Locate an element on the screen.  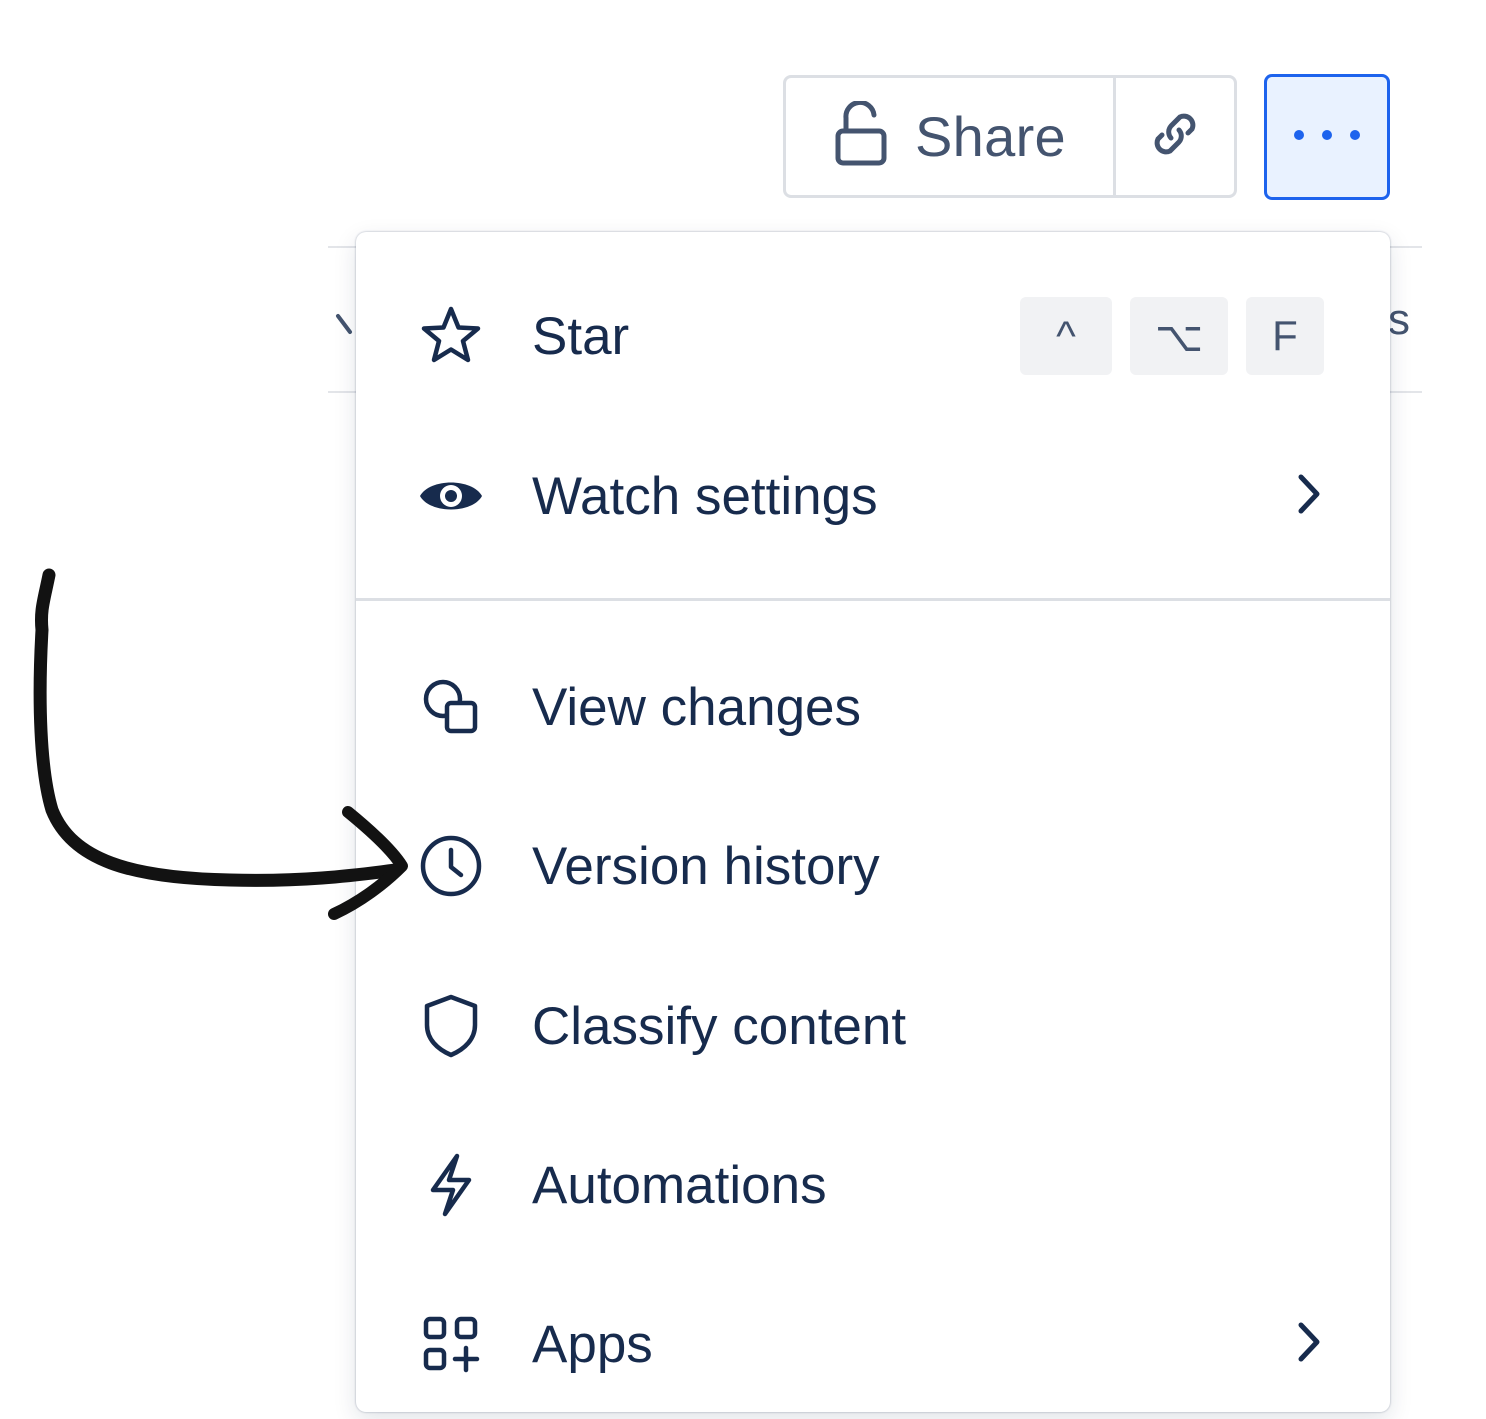
view-changes-icon is located at coordinates (451, 707).